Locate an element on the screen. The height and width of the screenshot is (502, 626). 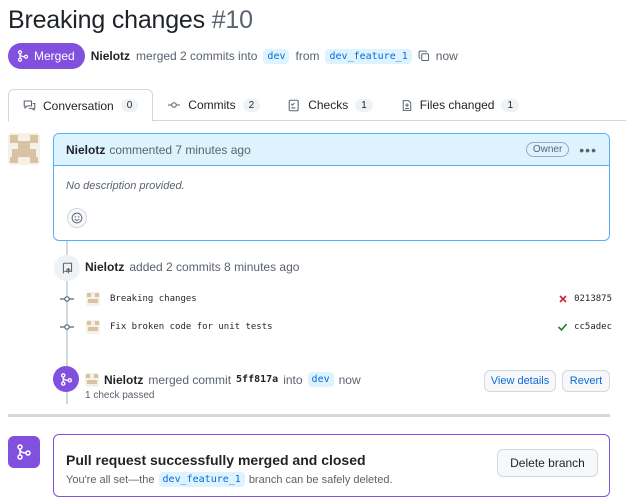
repo-push-icon is located at coordinates (67, 267).